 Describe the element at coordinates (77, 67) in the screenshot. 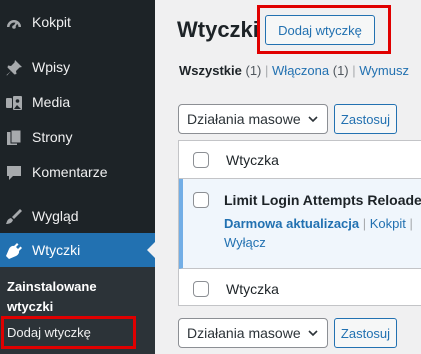

I see `sidebar-item-wpisy: Wpisy` at that location.